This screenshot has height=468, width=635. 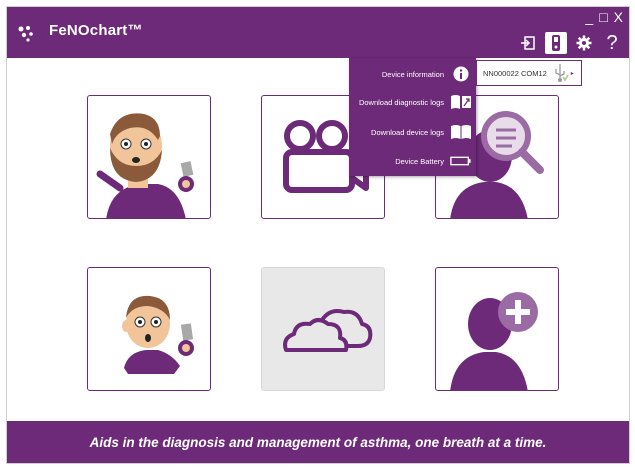 What do you see at coordinates (515, 73) in the screenshot?
I see `device-id-label: NN000022 COM12` at bounding box center [515, 73].